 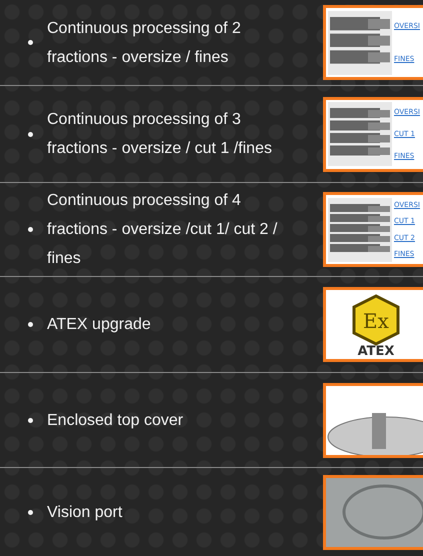 I want to click on option-text: ATEX upgrade, so click(x=99, y=325).